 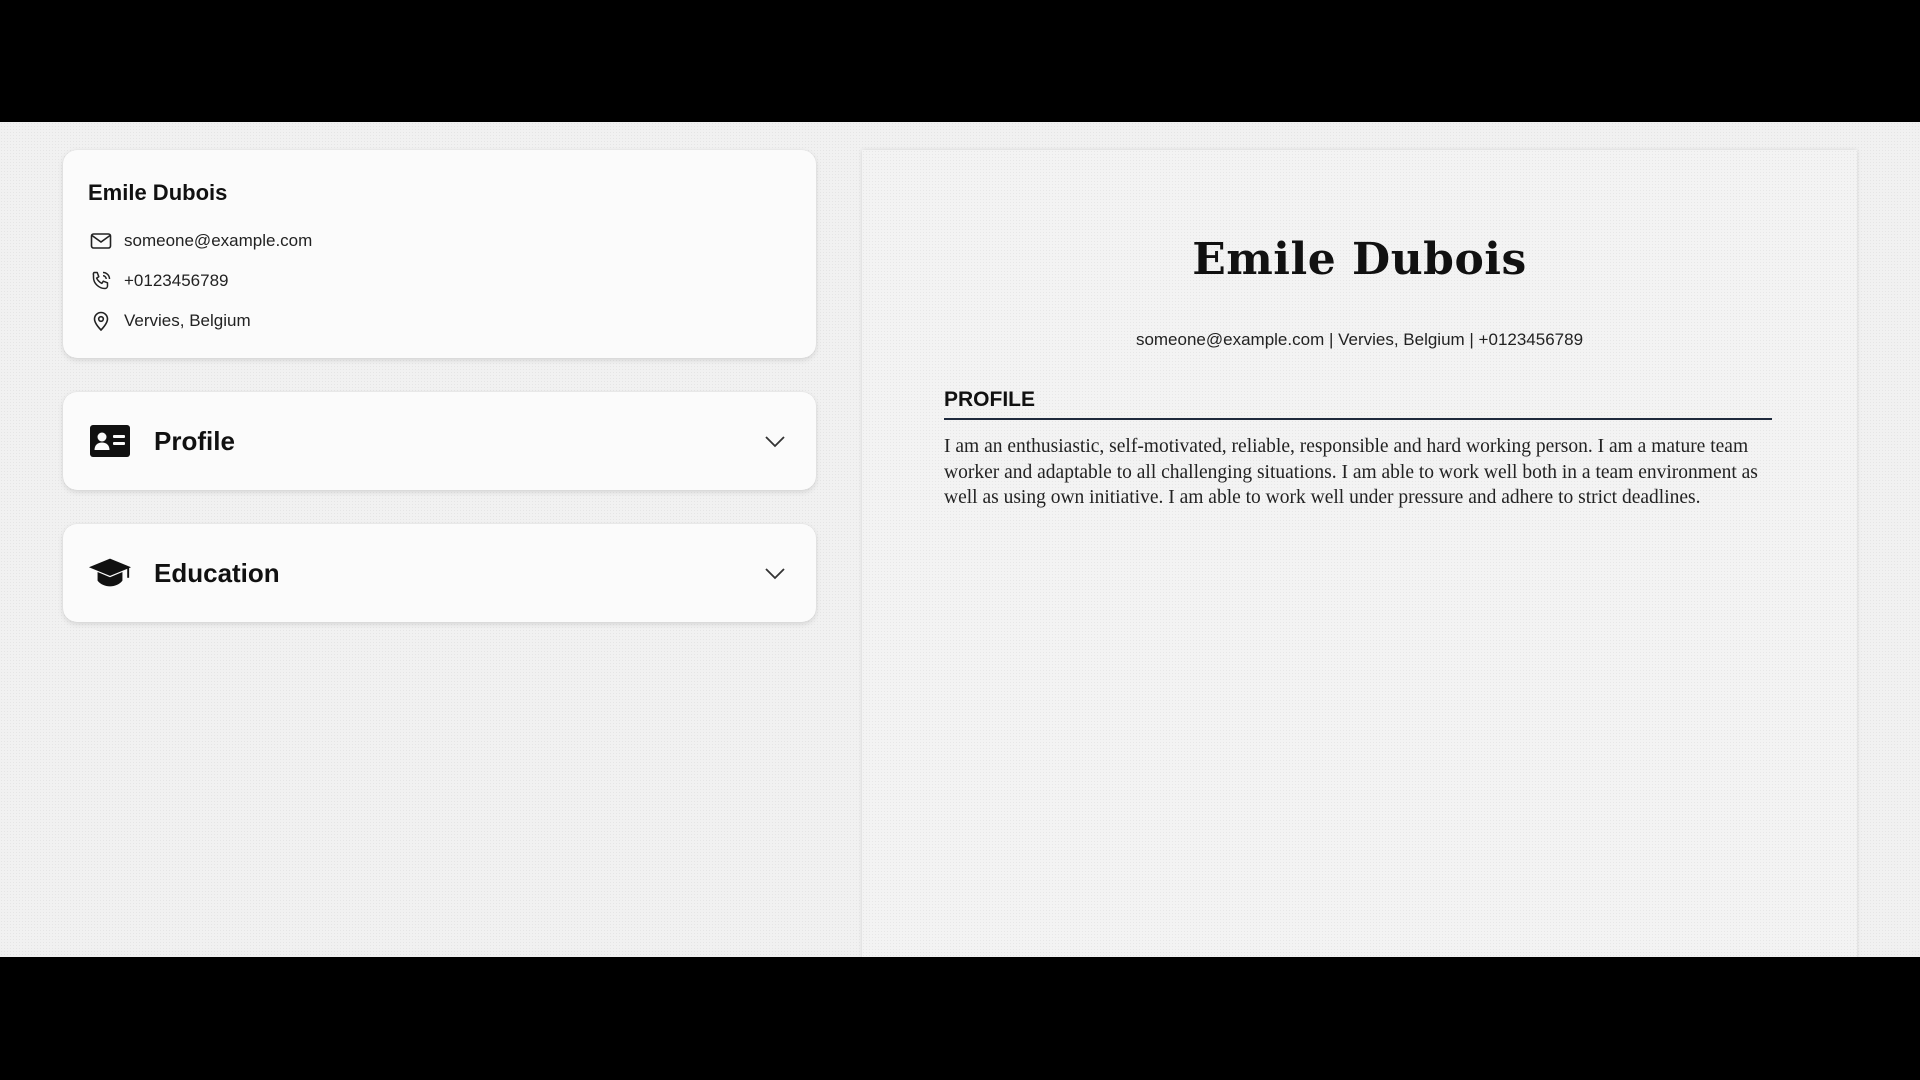 What do you see at coordinates (217, 572) in the screenshot?
I see `section-education-title: Education` at bounding box center [217, 572].